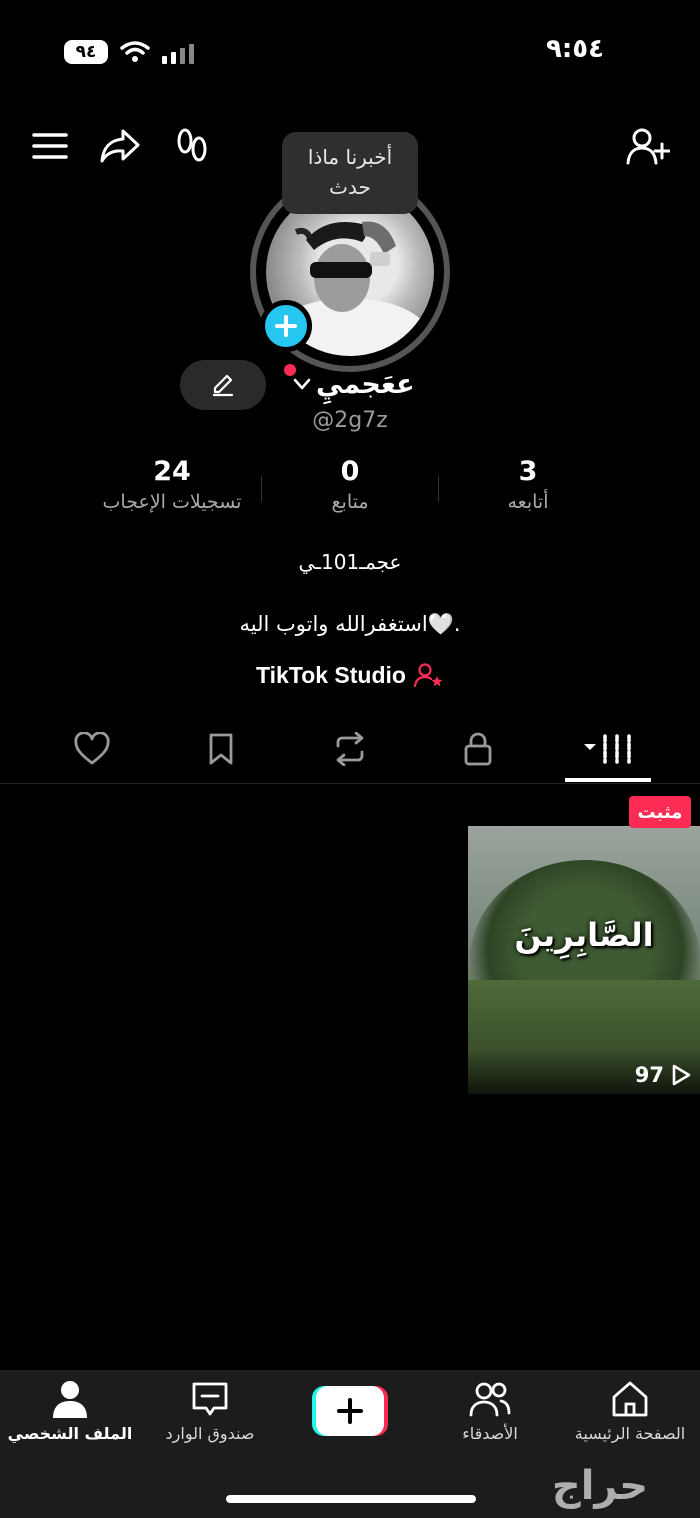 The width and height of the screenshot is (700, 1518). I want to click on nav-label: الملف الشخصي, so click(70, 1433).